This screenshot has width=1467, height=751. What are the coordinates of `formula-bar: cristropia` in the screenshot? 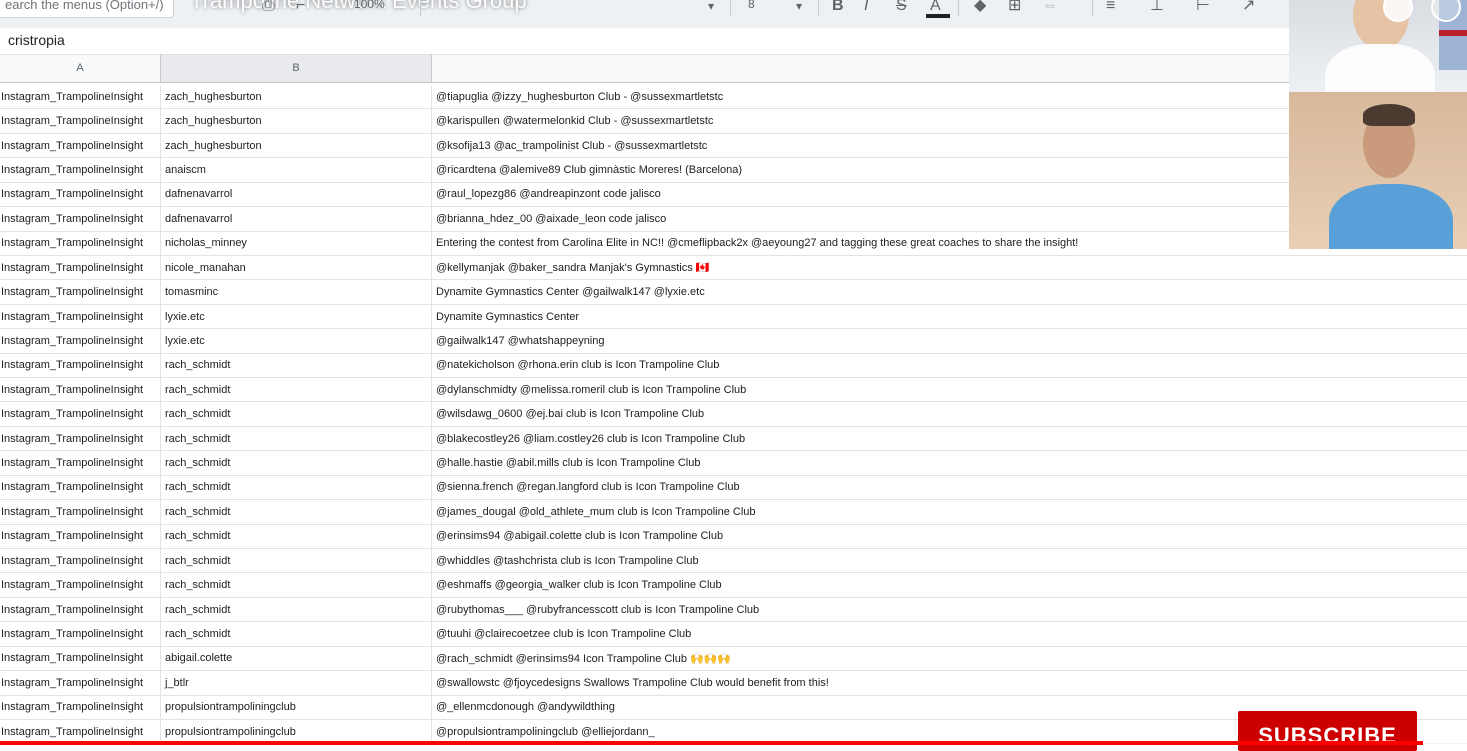 It's located at (645, 41).